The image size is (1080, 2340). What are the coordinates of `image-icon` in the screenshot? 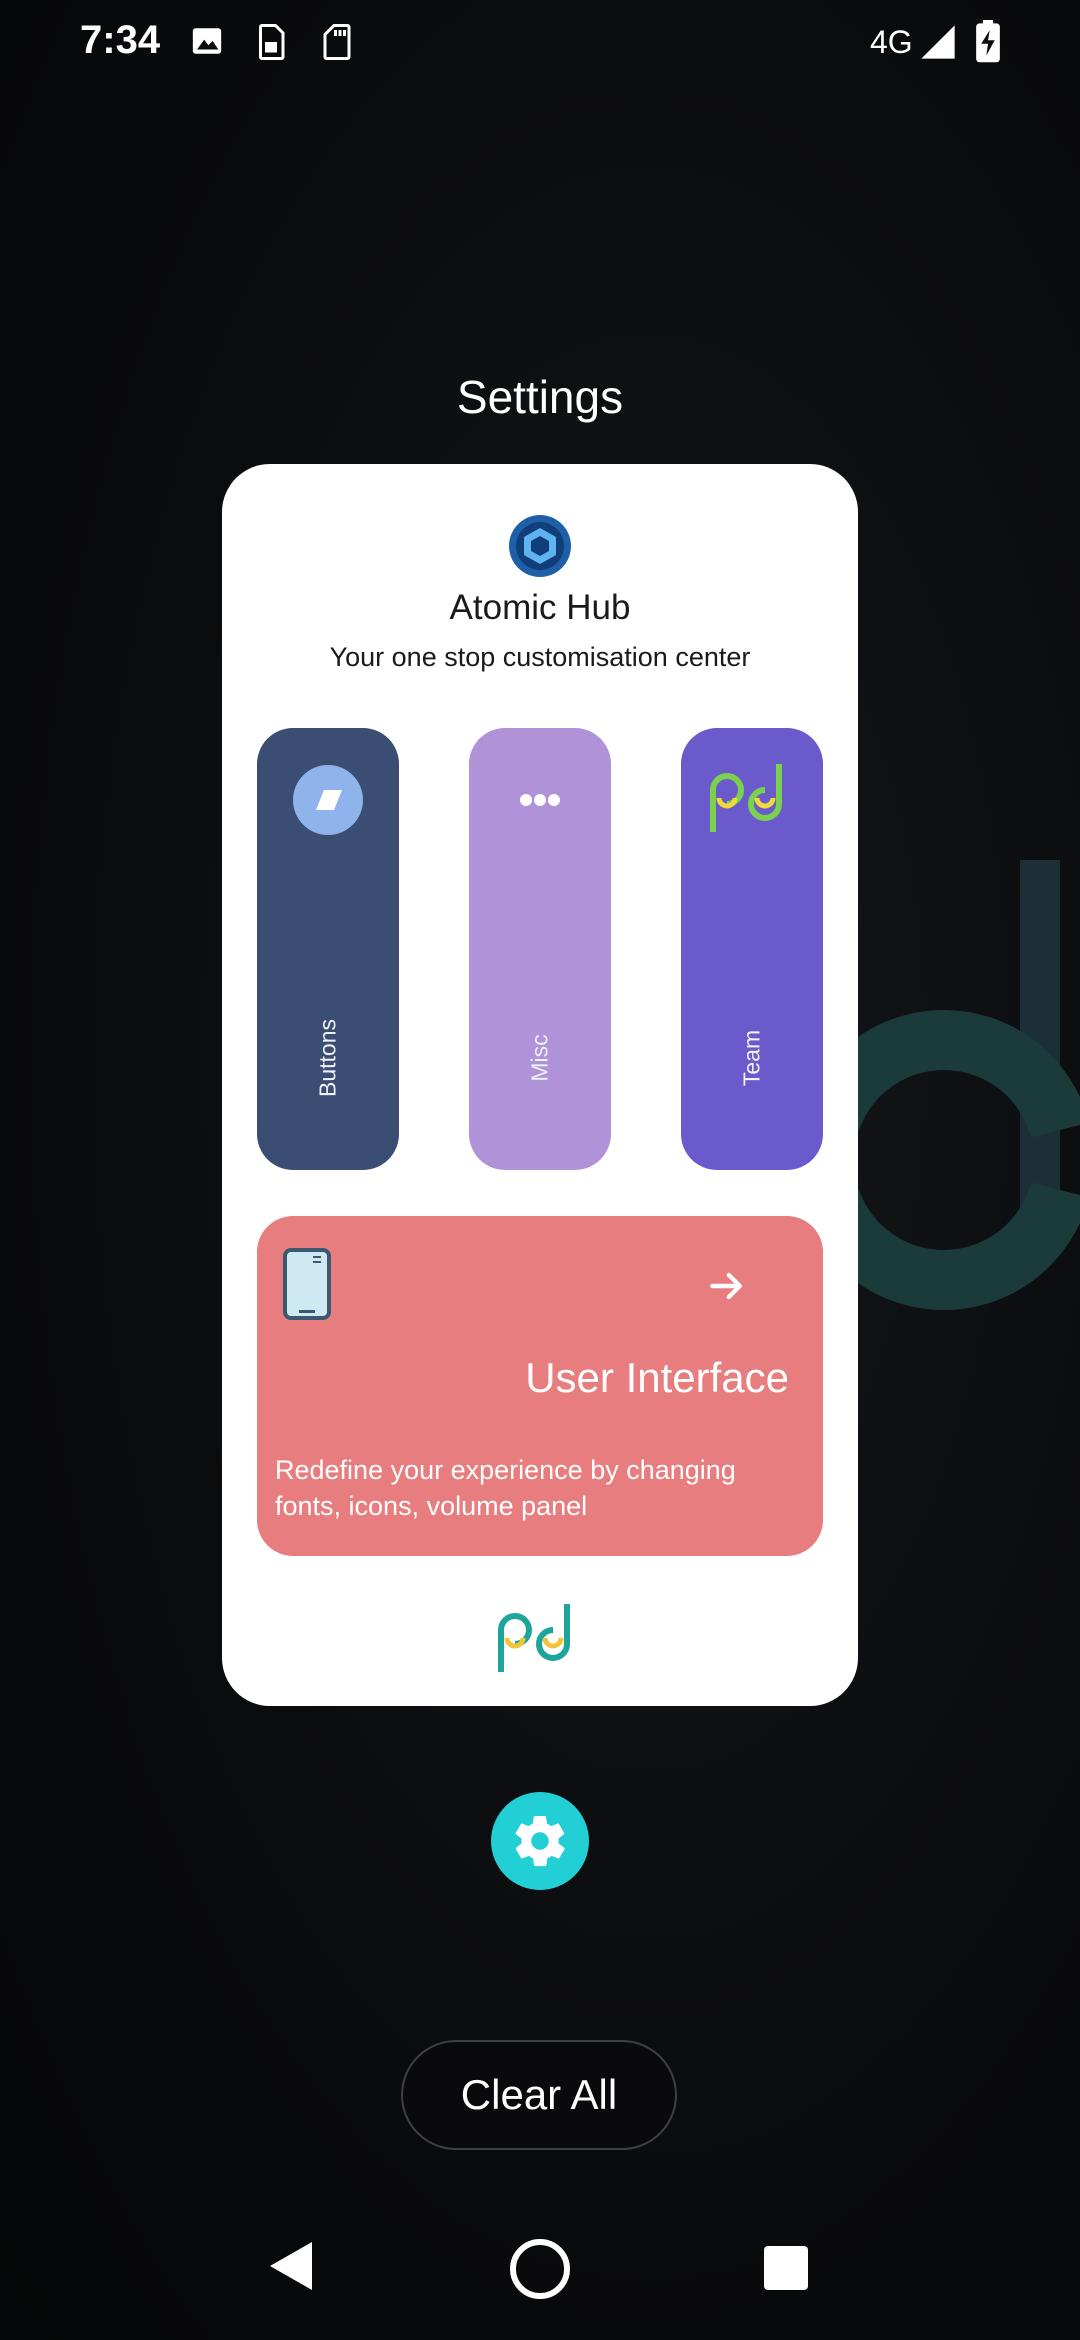 It's located at (207, 43).